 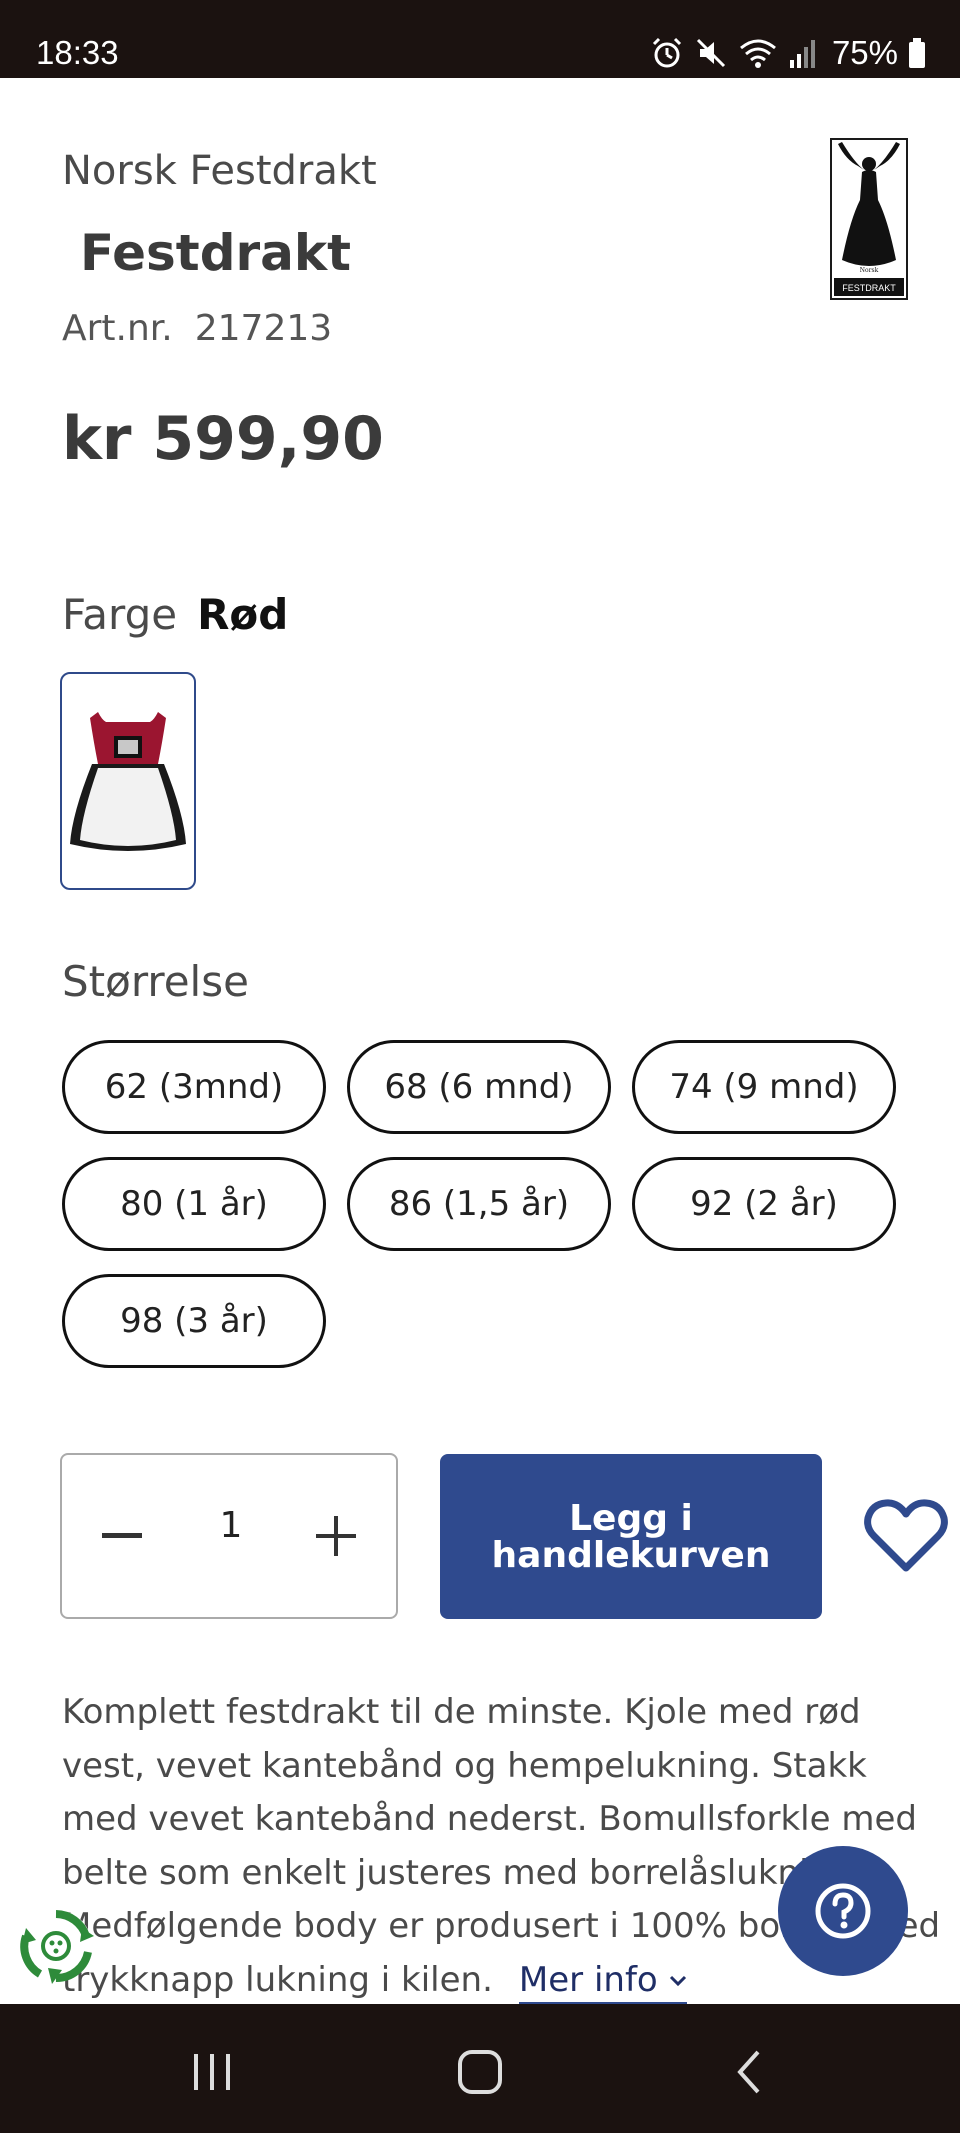 I want to click on size-option-98: 98 (3 år), so click(x=194, y=1321).